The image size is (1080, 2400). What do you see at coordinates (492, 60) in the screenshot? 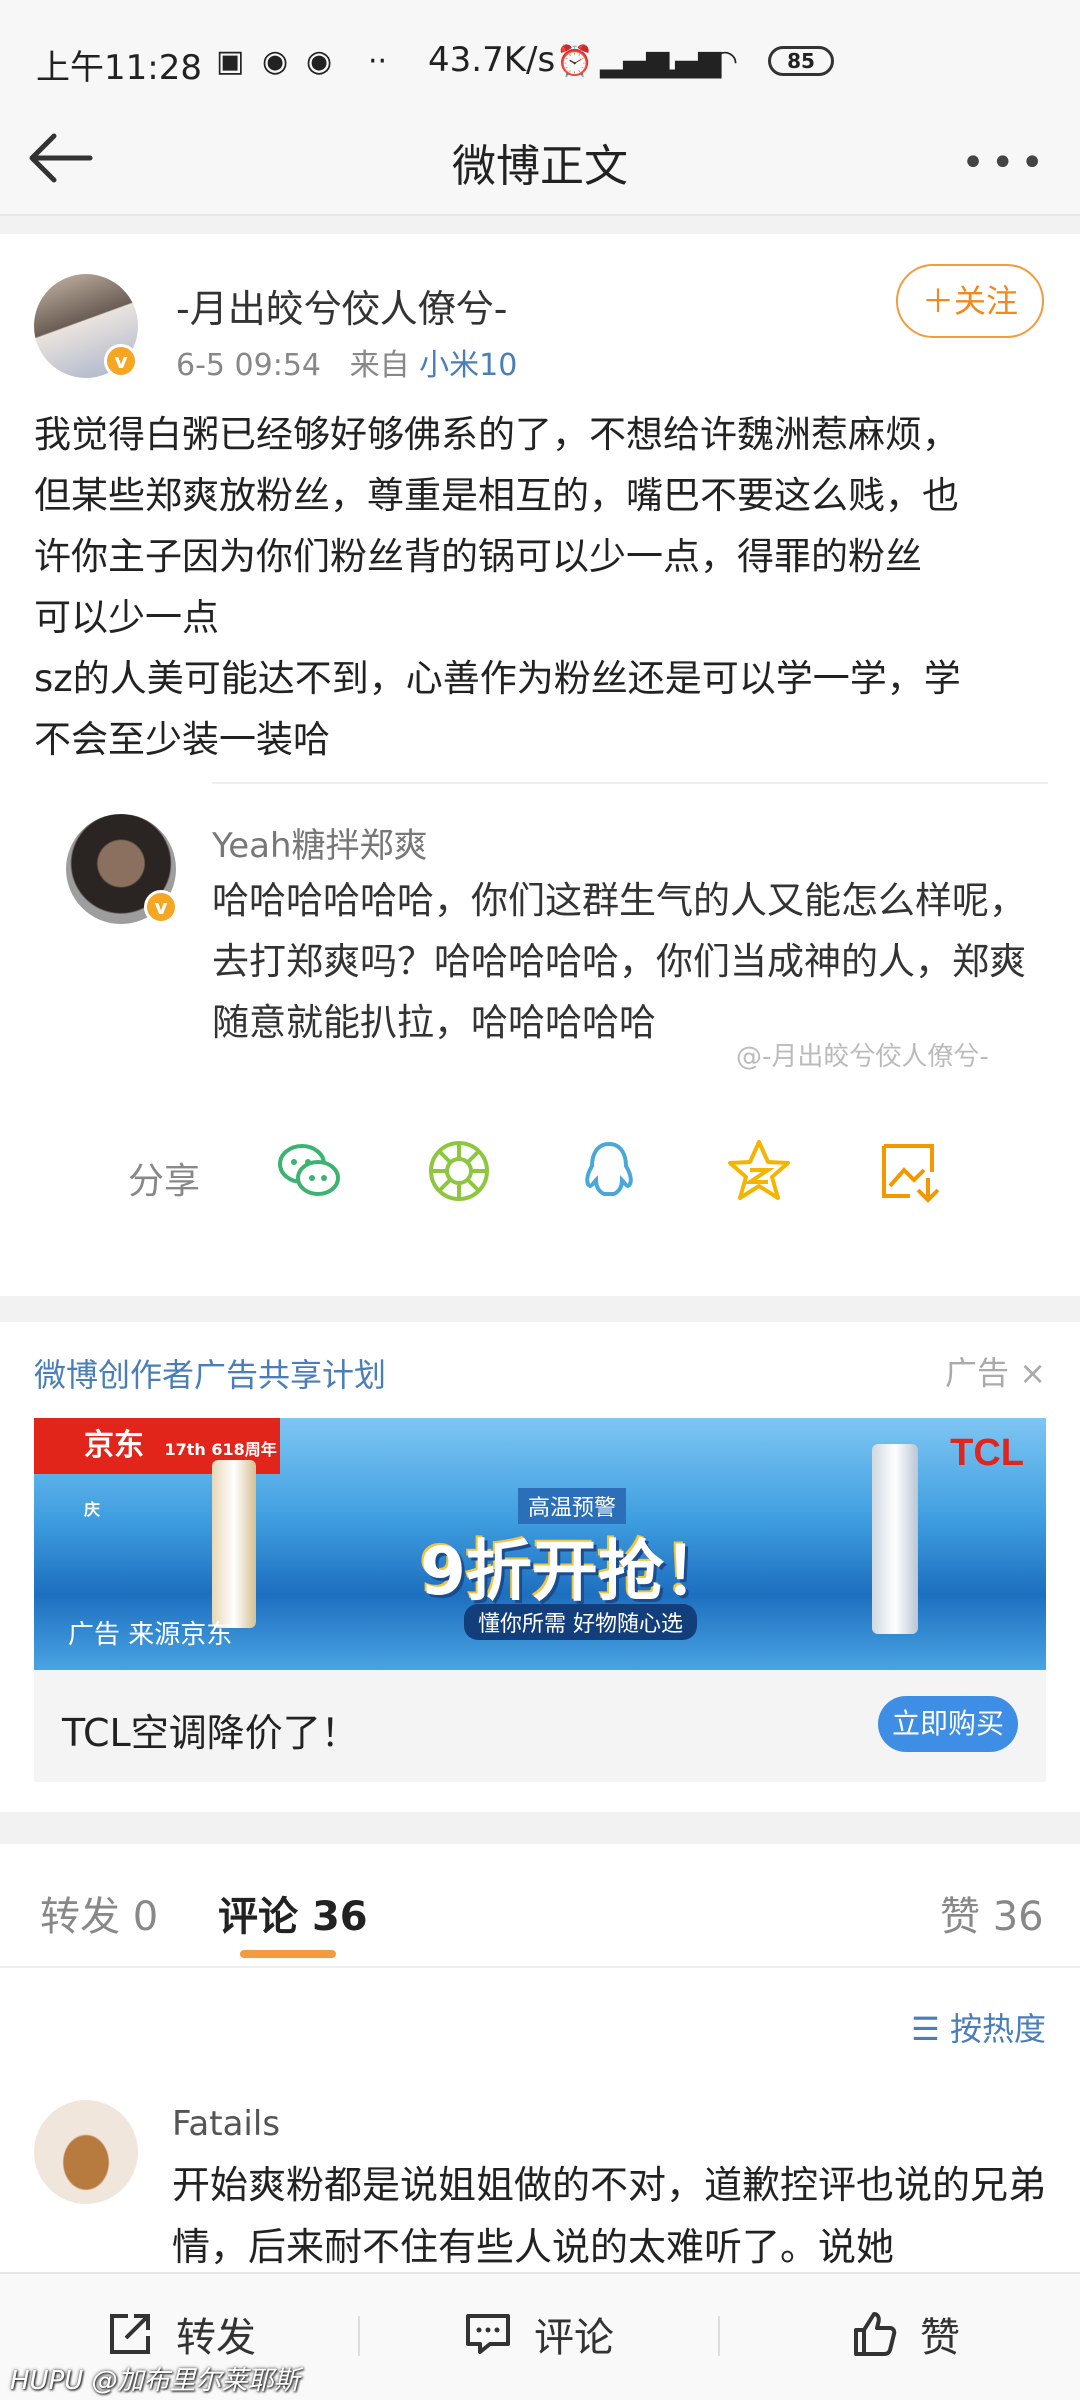
I see `network-speed: 43.7K/s` at bounding box center [492, 60].